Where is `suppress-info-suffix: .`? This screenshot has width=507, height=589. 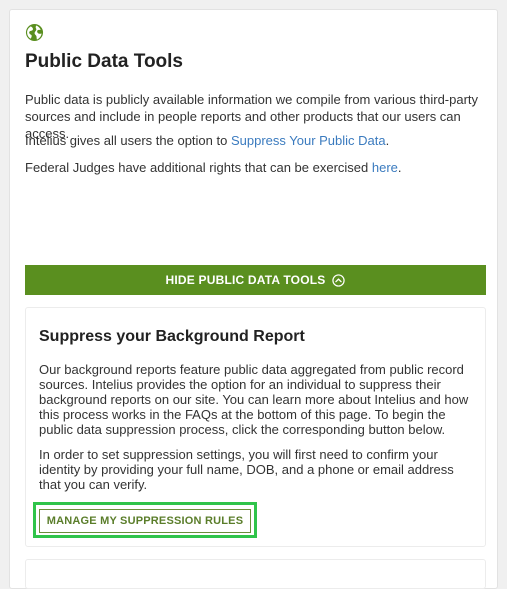 suppress-info-suffix: . is located at coordinates (387, 140).